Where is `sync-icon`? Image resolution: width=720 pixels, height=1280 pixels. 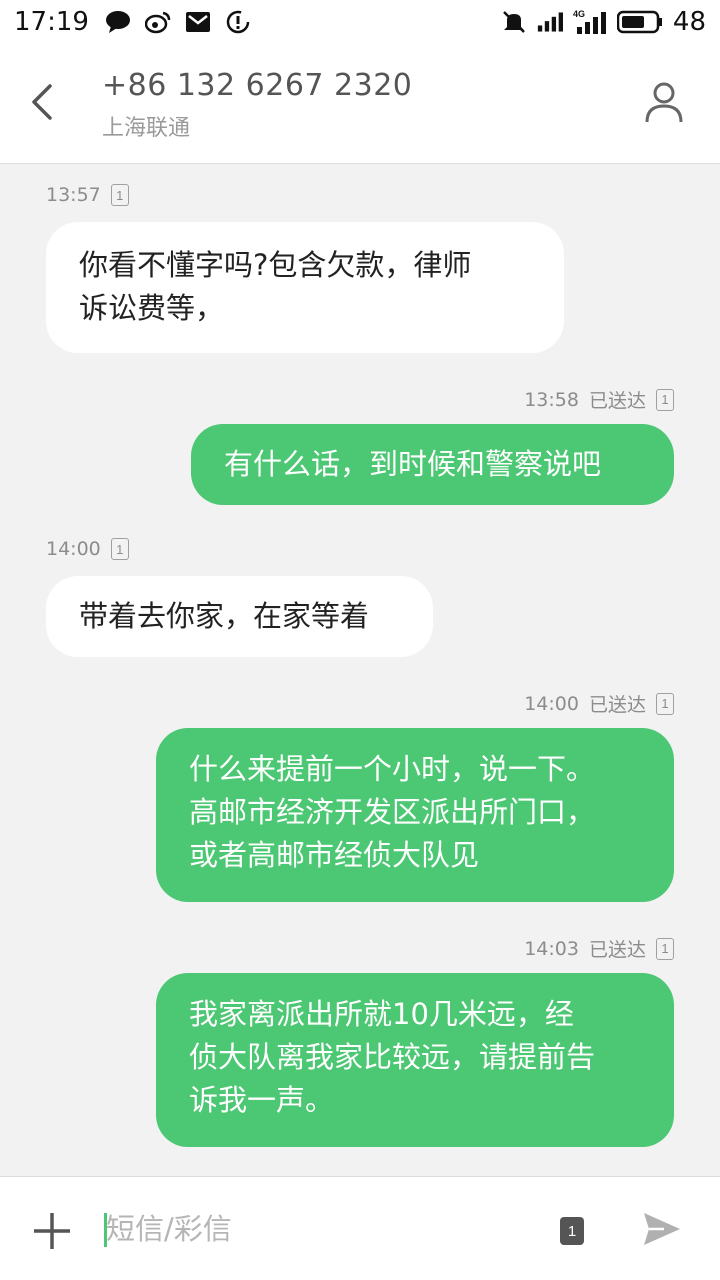 sync-icon is located at coordinates (238, 22).